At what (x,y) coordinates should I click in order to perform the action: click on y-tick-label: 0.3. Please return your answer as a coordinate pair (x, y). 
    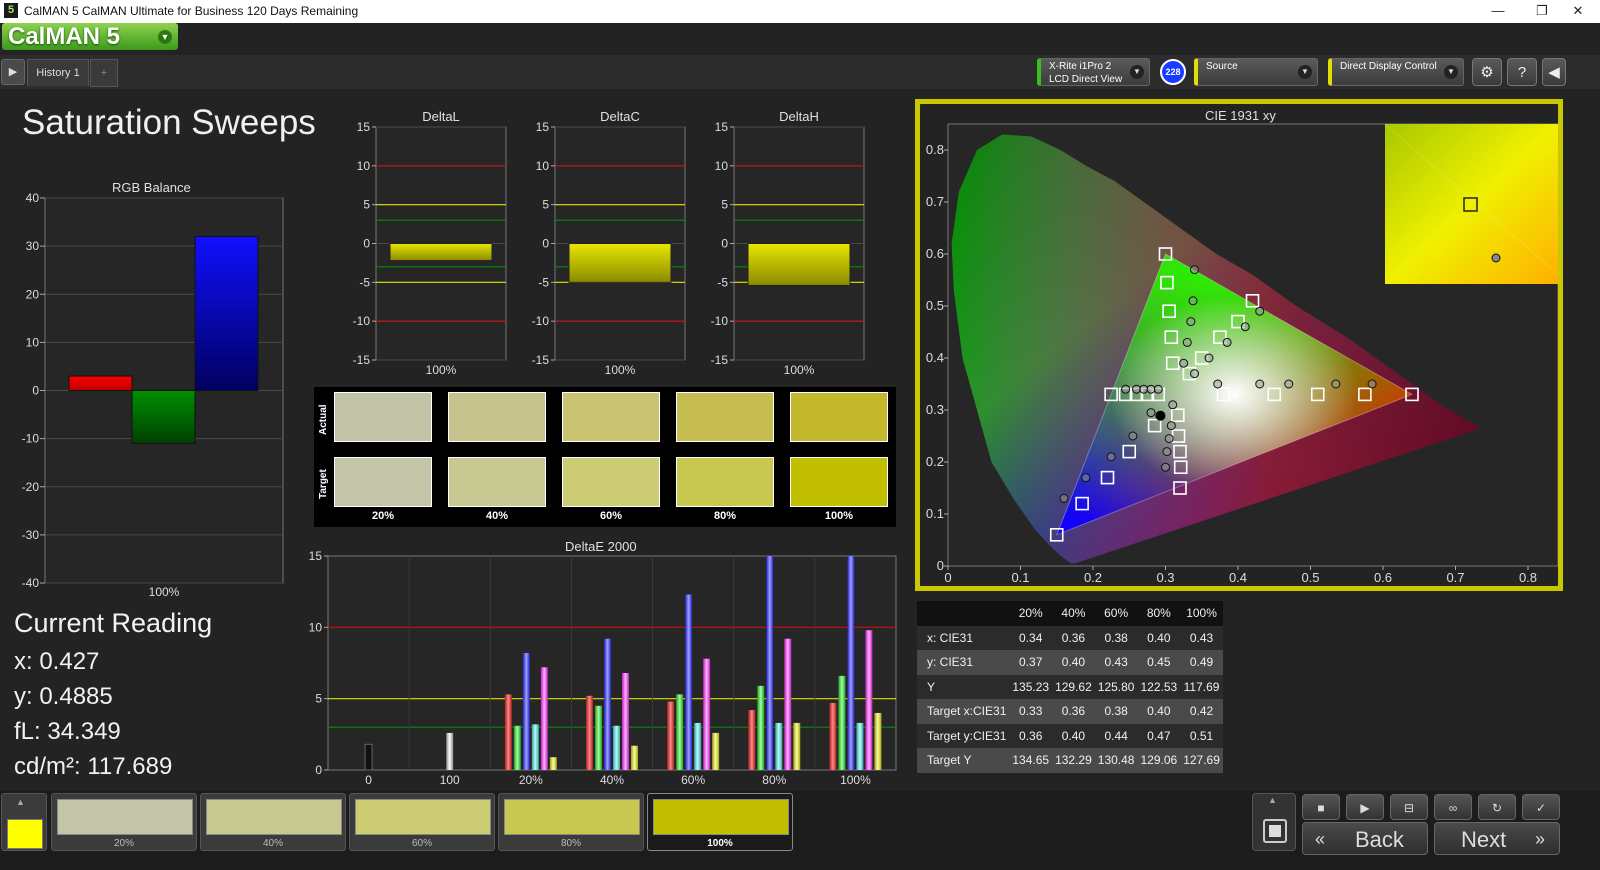
    Looking at the image, I should click on (935, 409).